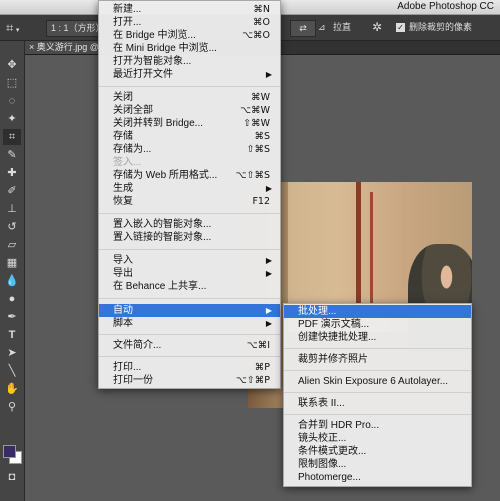 This screenshot has width=500, height=501. I want to click on delete-cropped-checkbox: ✓, so click(401, 27).